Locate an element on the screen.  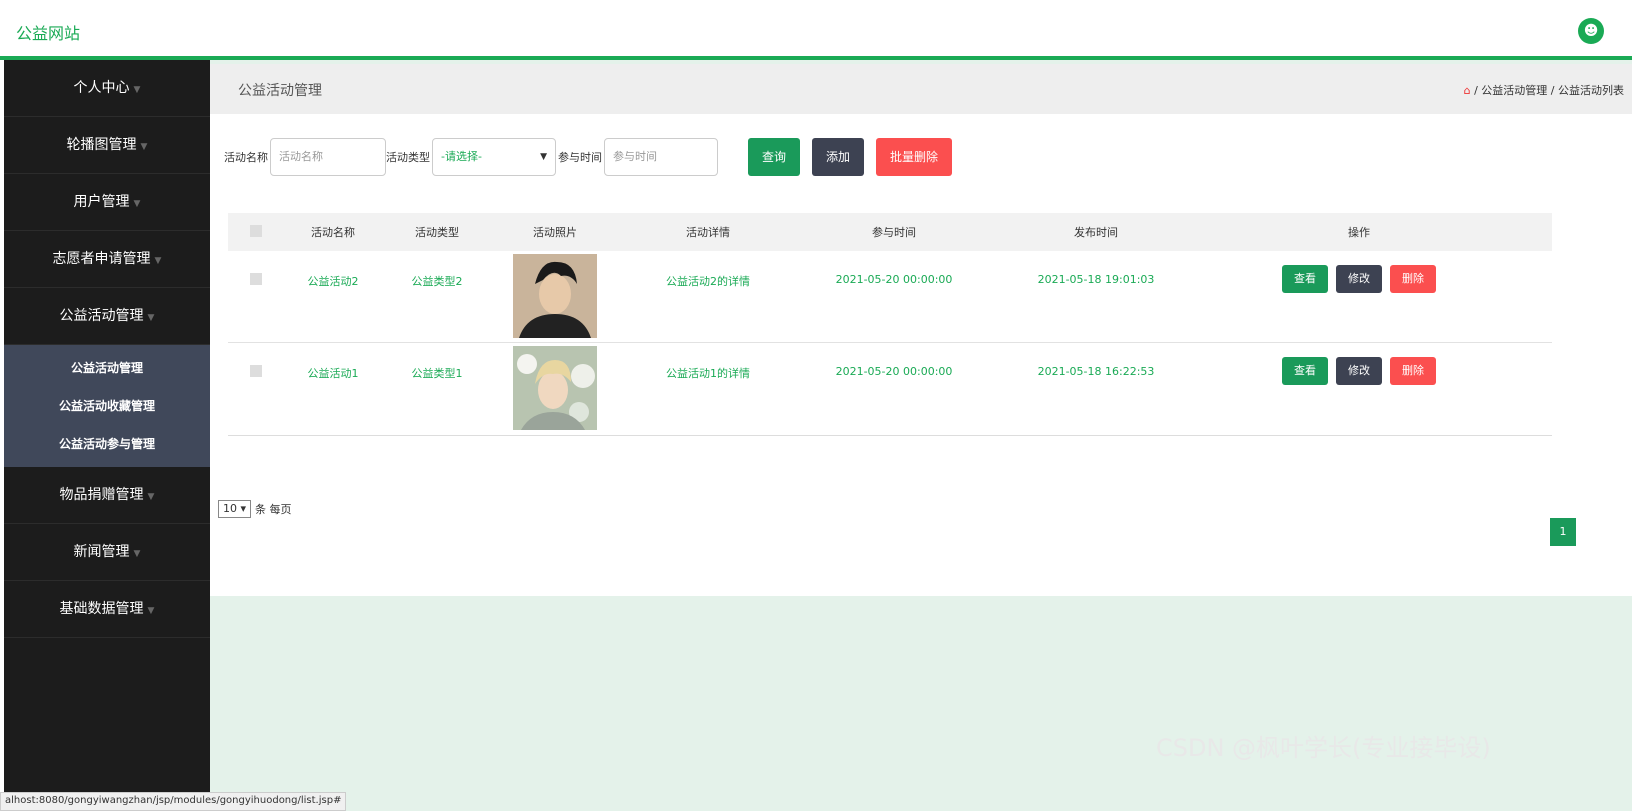
sidebar-item-volunteer: 志愿者申请管理 ▼ is located at coordinates (107, 259).